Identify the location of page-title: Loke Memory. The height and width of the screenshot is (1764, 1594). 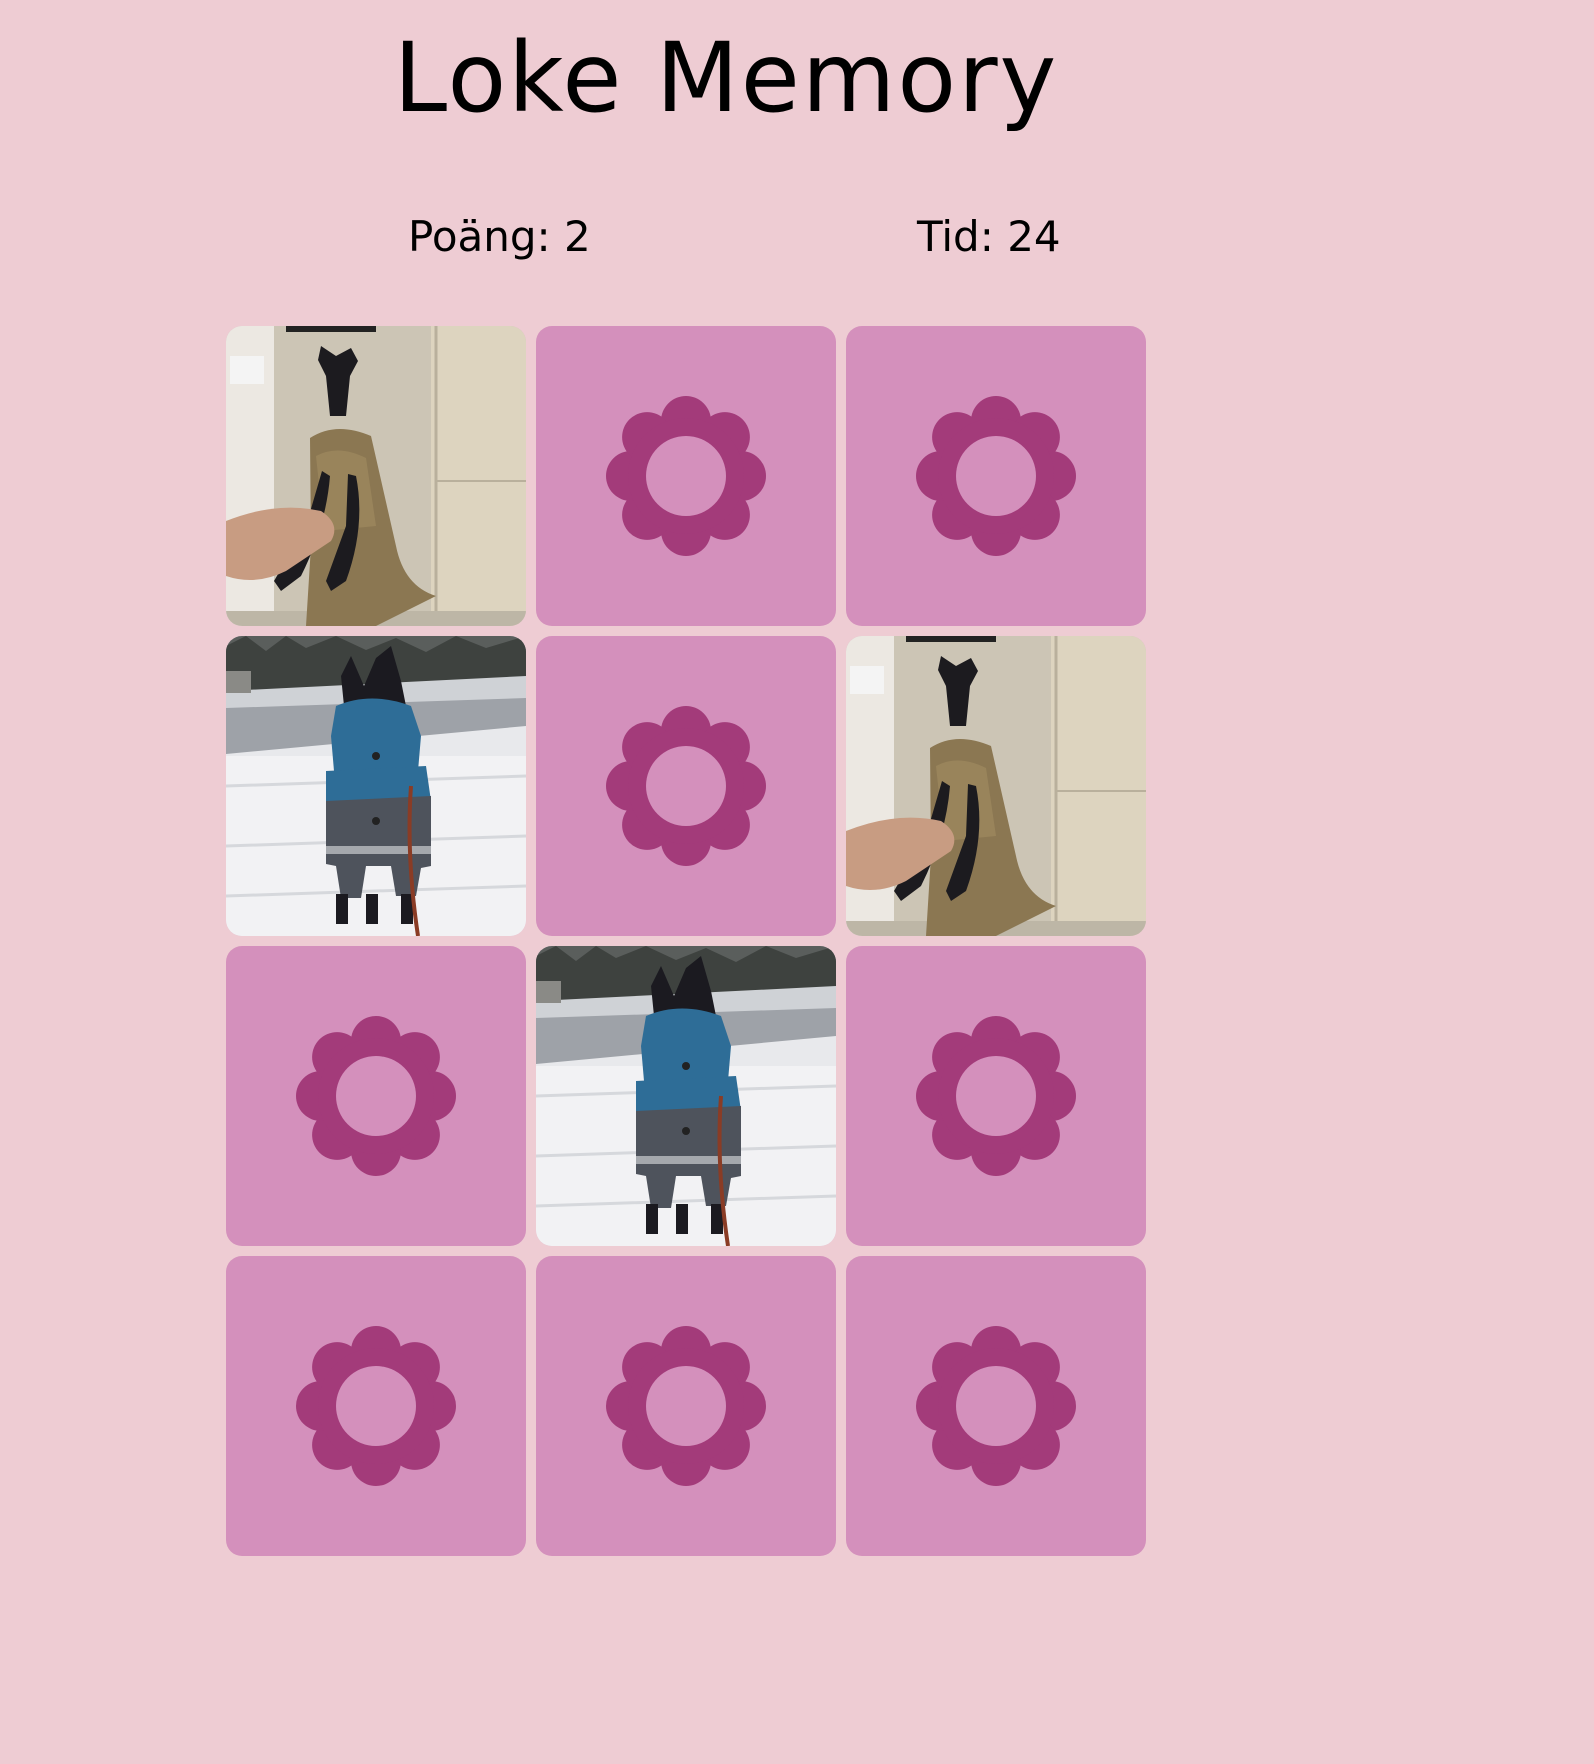
(726, 78).